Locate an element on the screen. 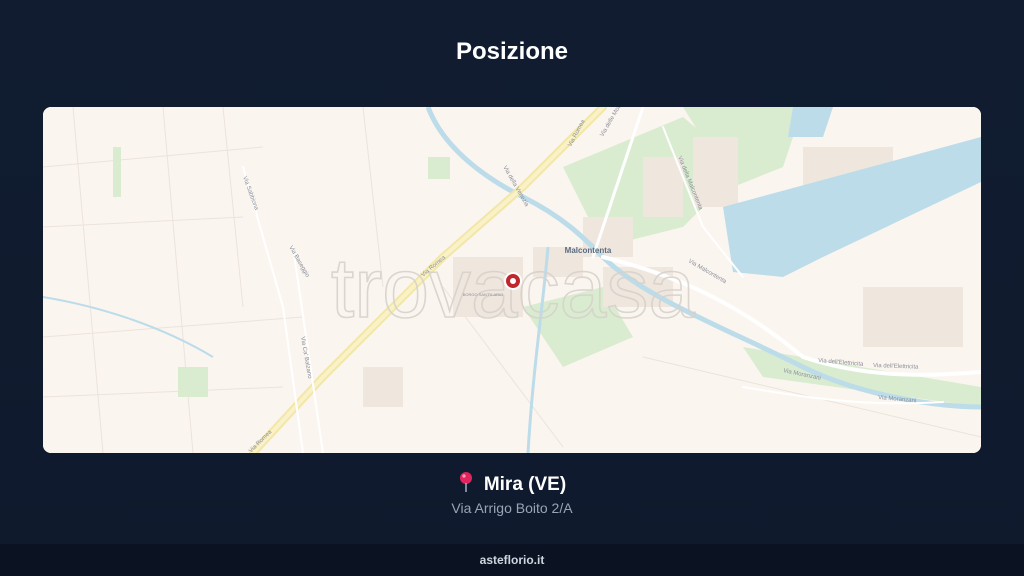 This screenshot has width=1024, height=576. location-marker is located at coordinates (513, 281).